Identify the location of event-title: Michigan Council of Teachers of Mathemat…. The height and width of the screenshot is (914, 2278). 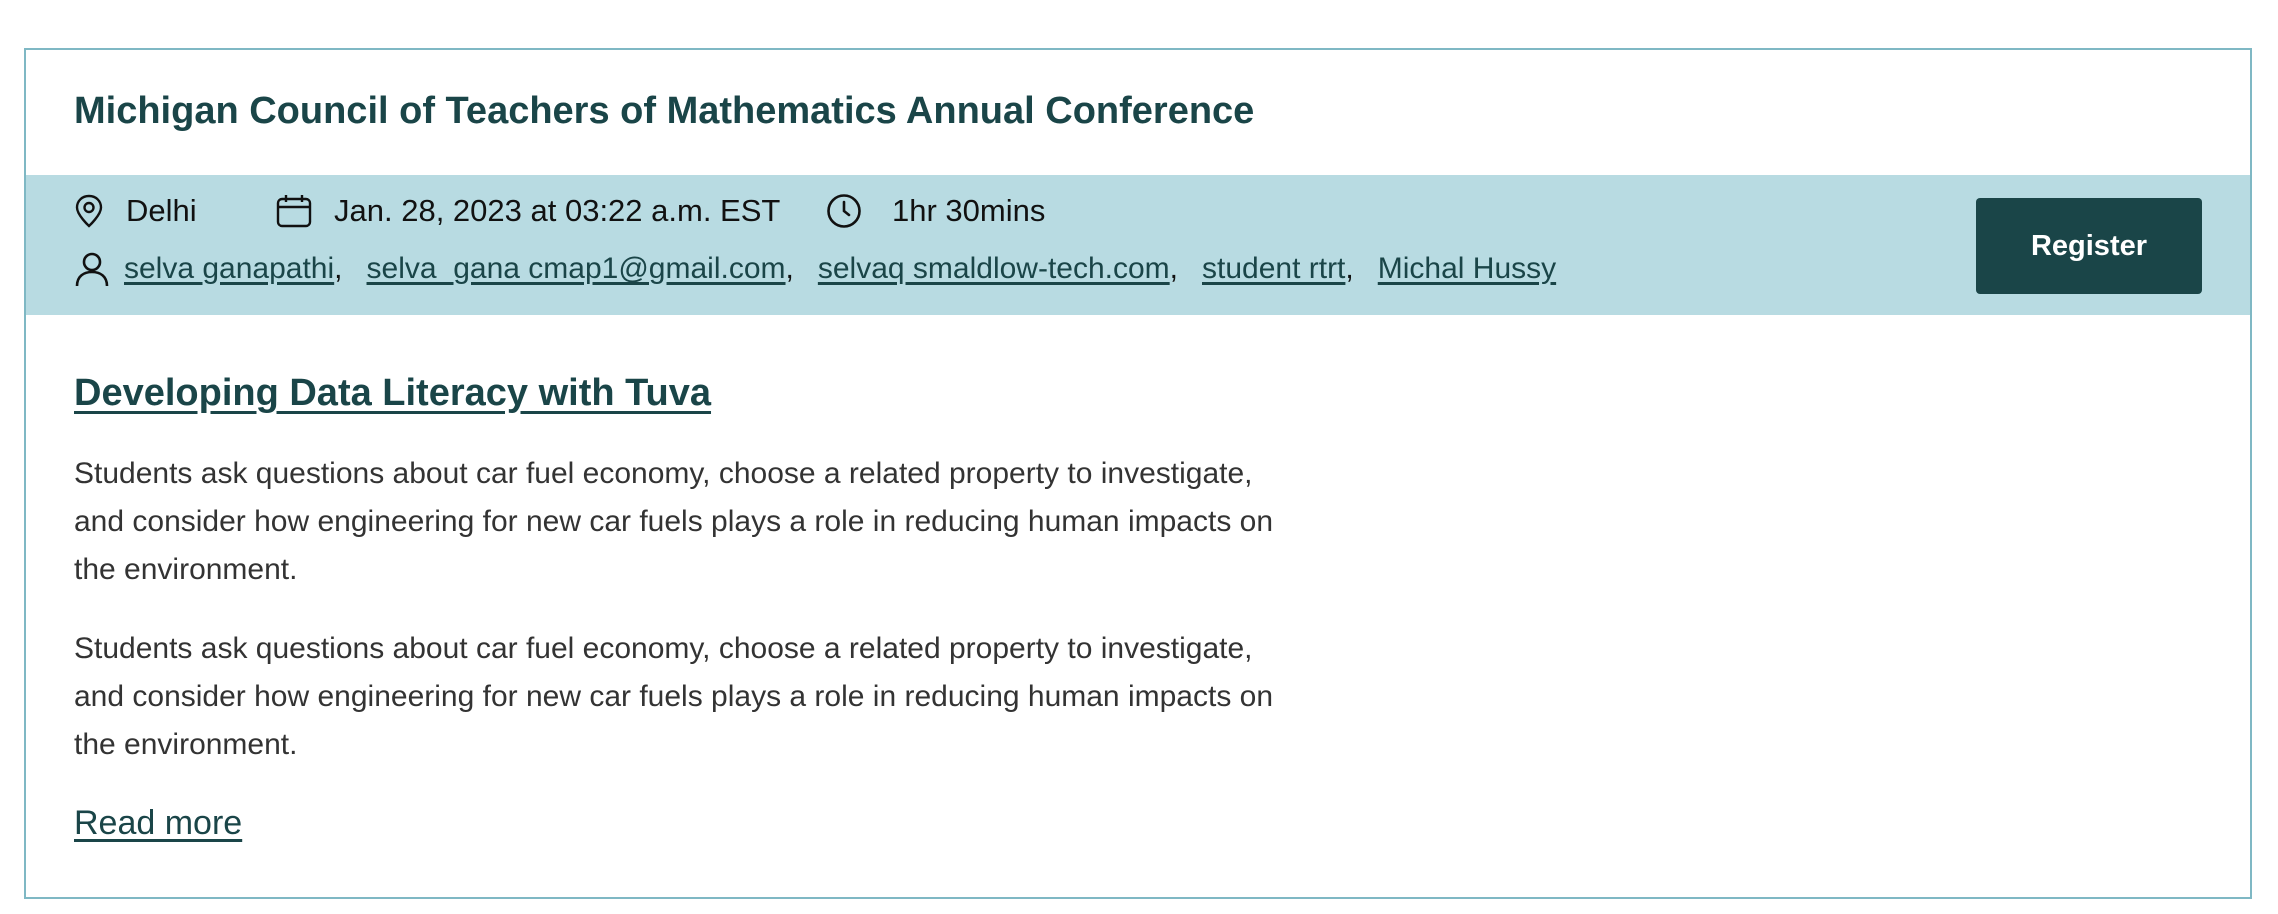
(664, 111).